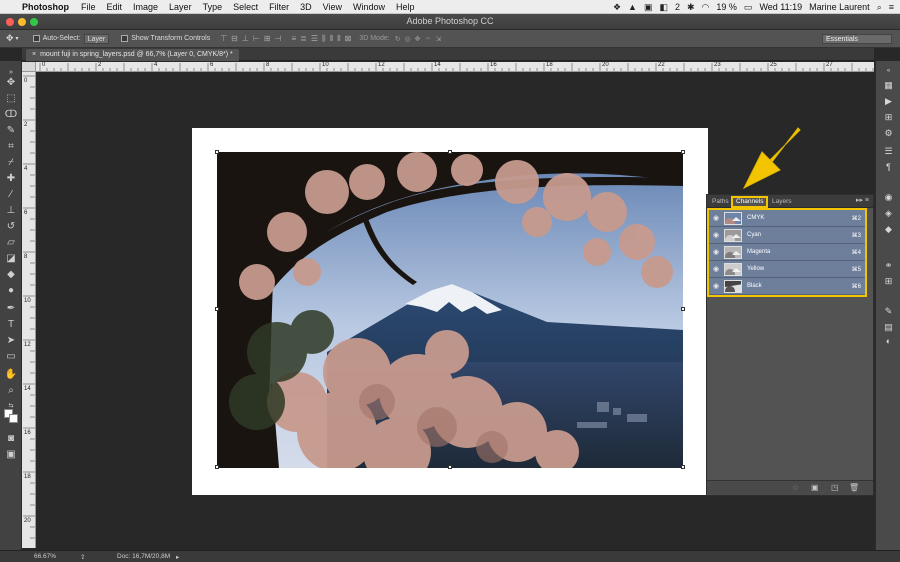 Image resolution: width=900 pixels, height=562 pixels. What do you see at coordinates (888, 311) in the screenshot?
I see `brush-presets-icon: ✎` at bounding box center [888, 311].